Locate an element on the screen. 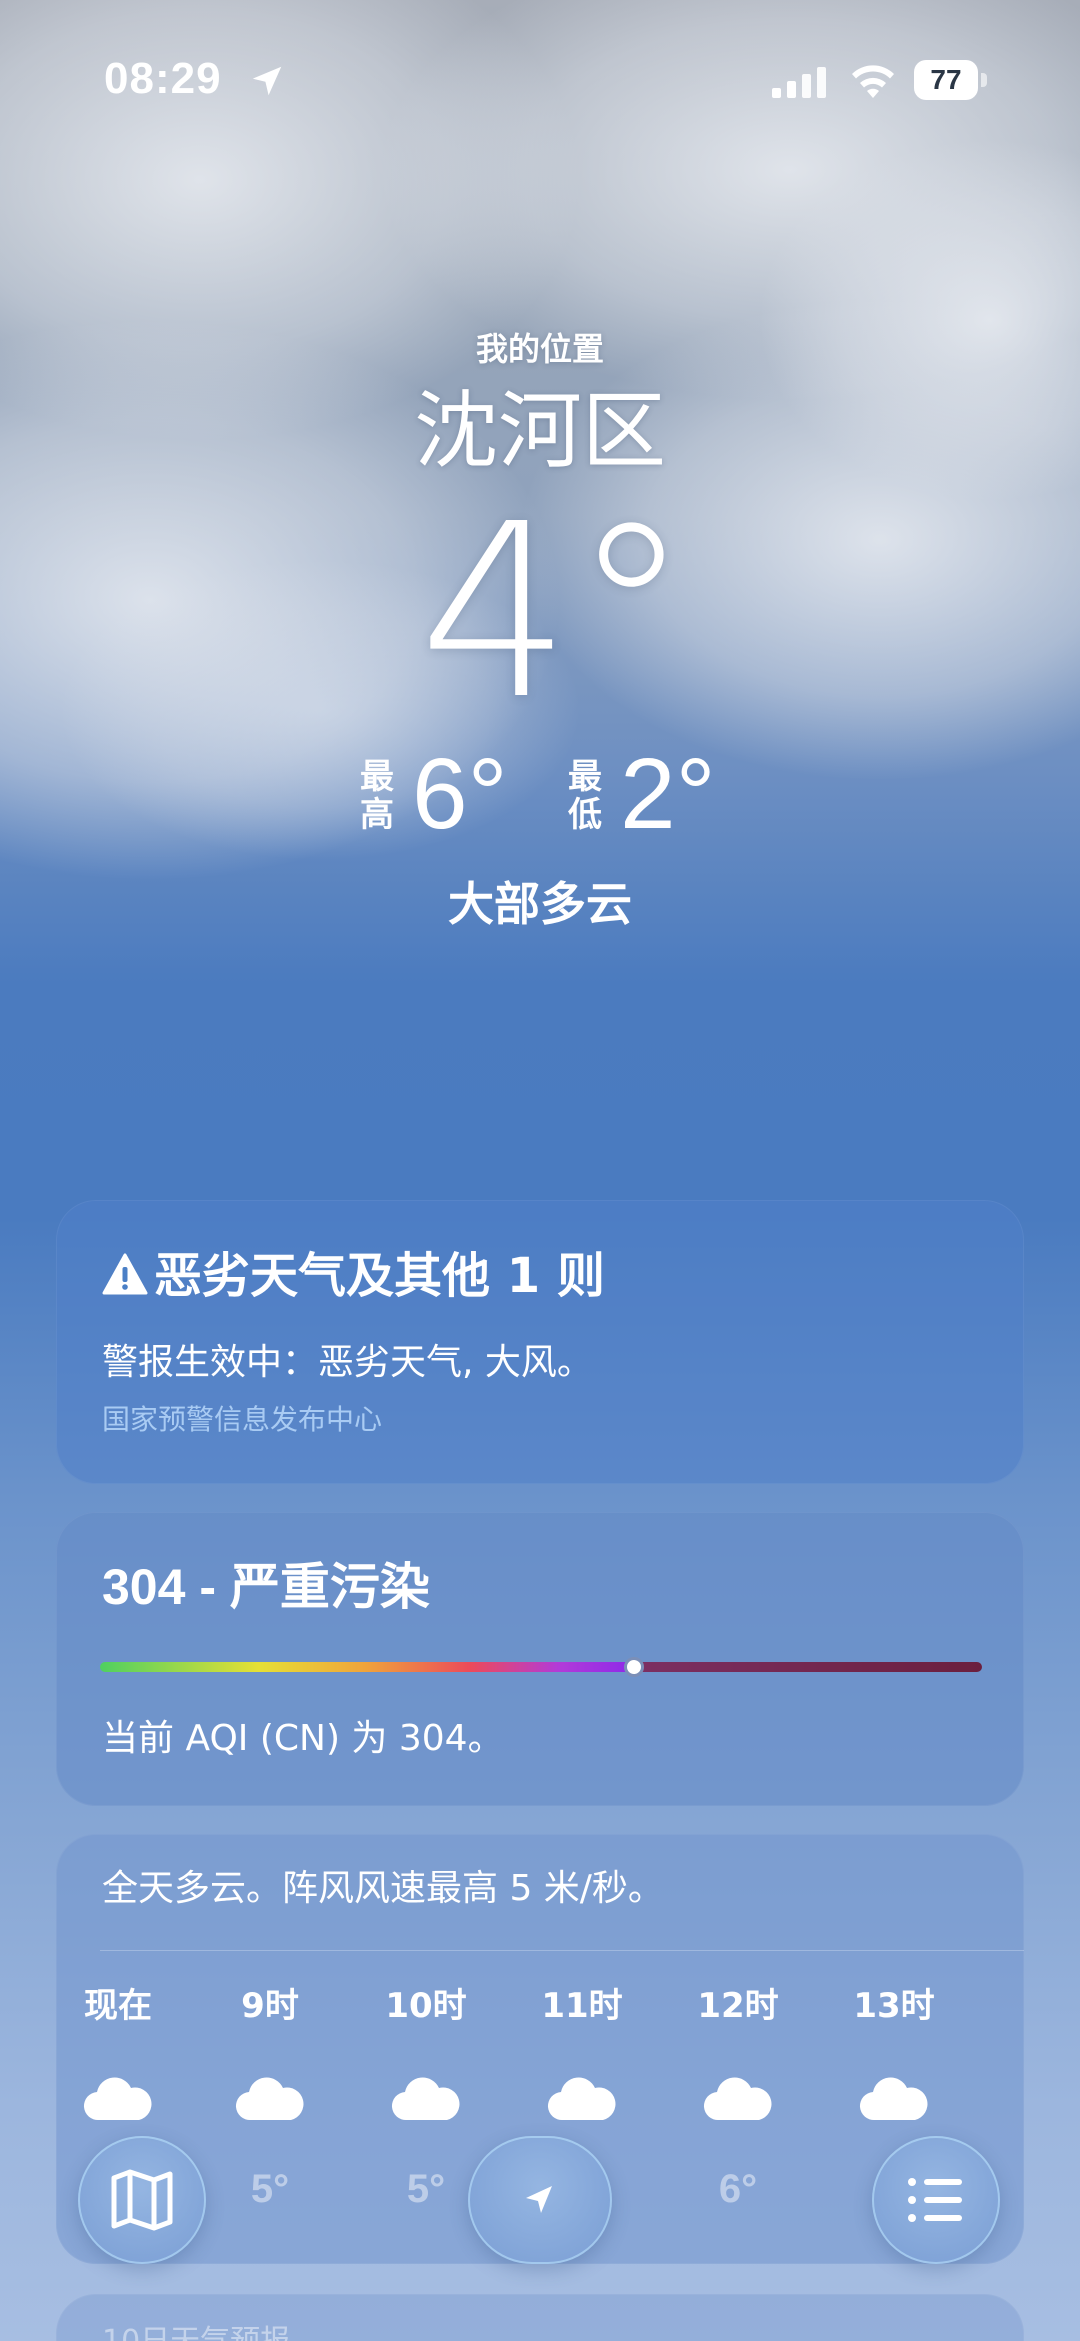  condition-text: 大部多云 is located at coordinates (540, 904).